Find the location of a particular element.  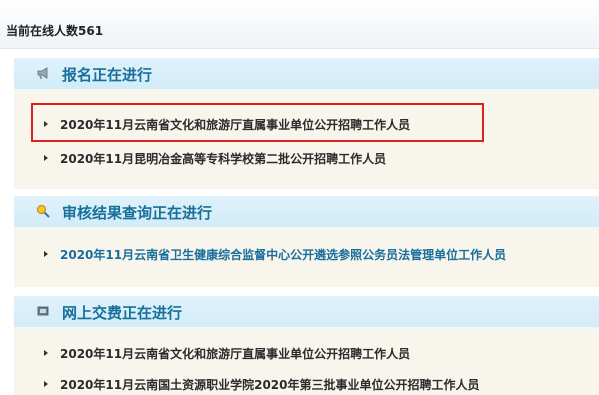

section-header: 审核结果查询正在进行 is located at coordinates (306, 211).